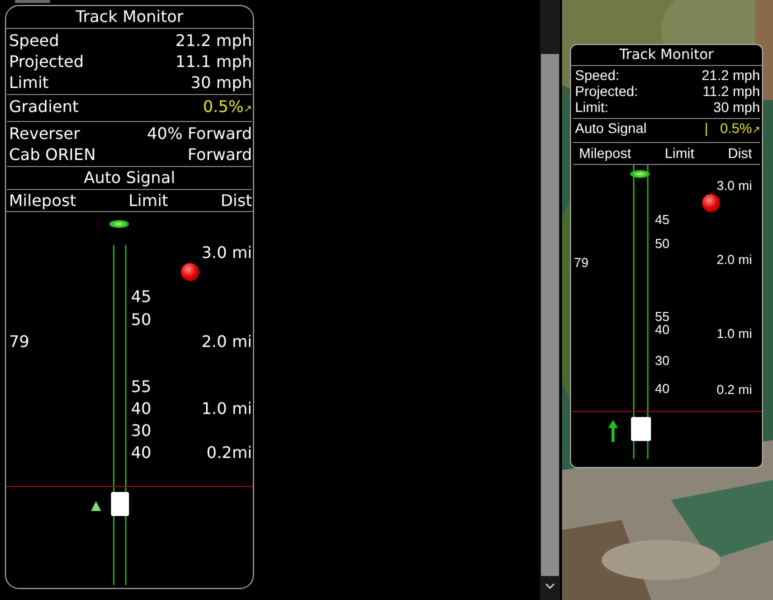 This screenshot has height=600, width=773. What do you see at coordinates (550, 315) in the screenshot?
I see `scrollbar-thumb` at bounding box center [550, 315].